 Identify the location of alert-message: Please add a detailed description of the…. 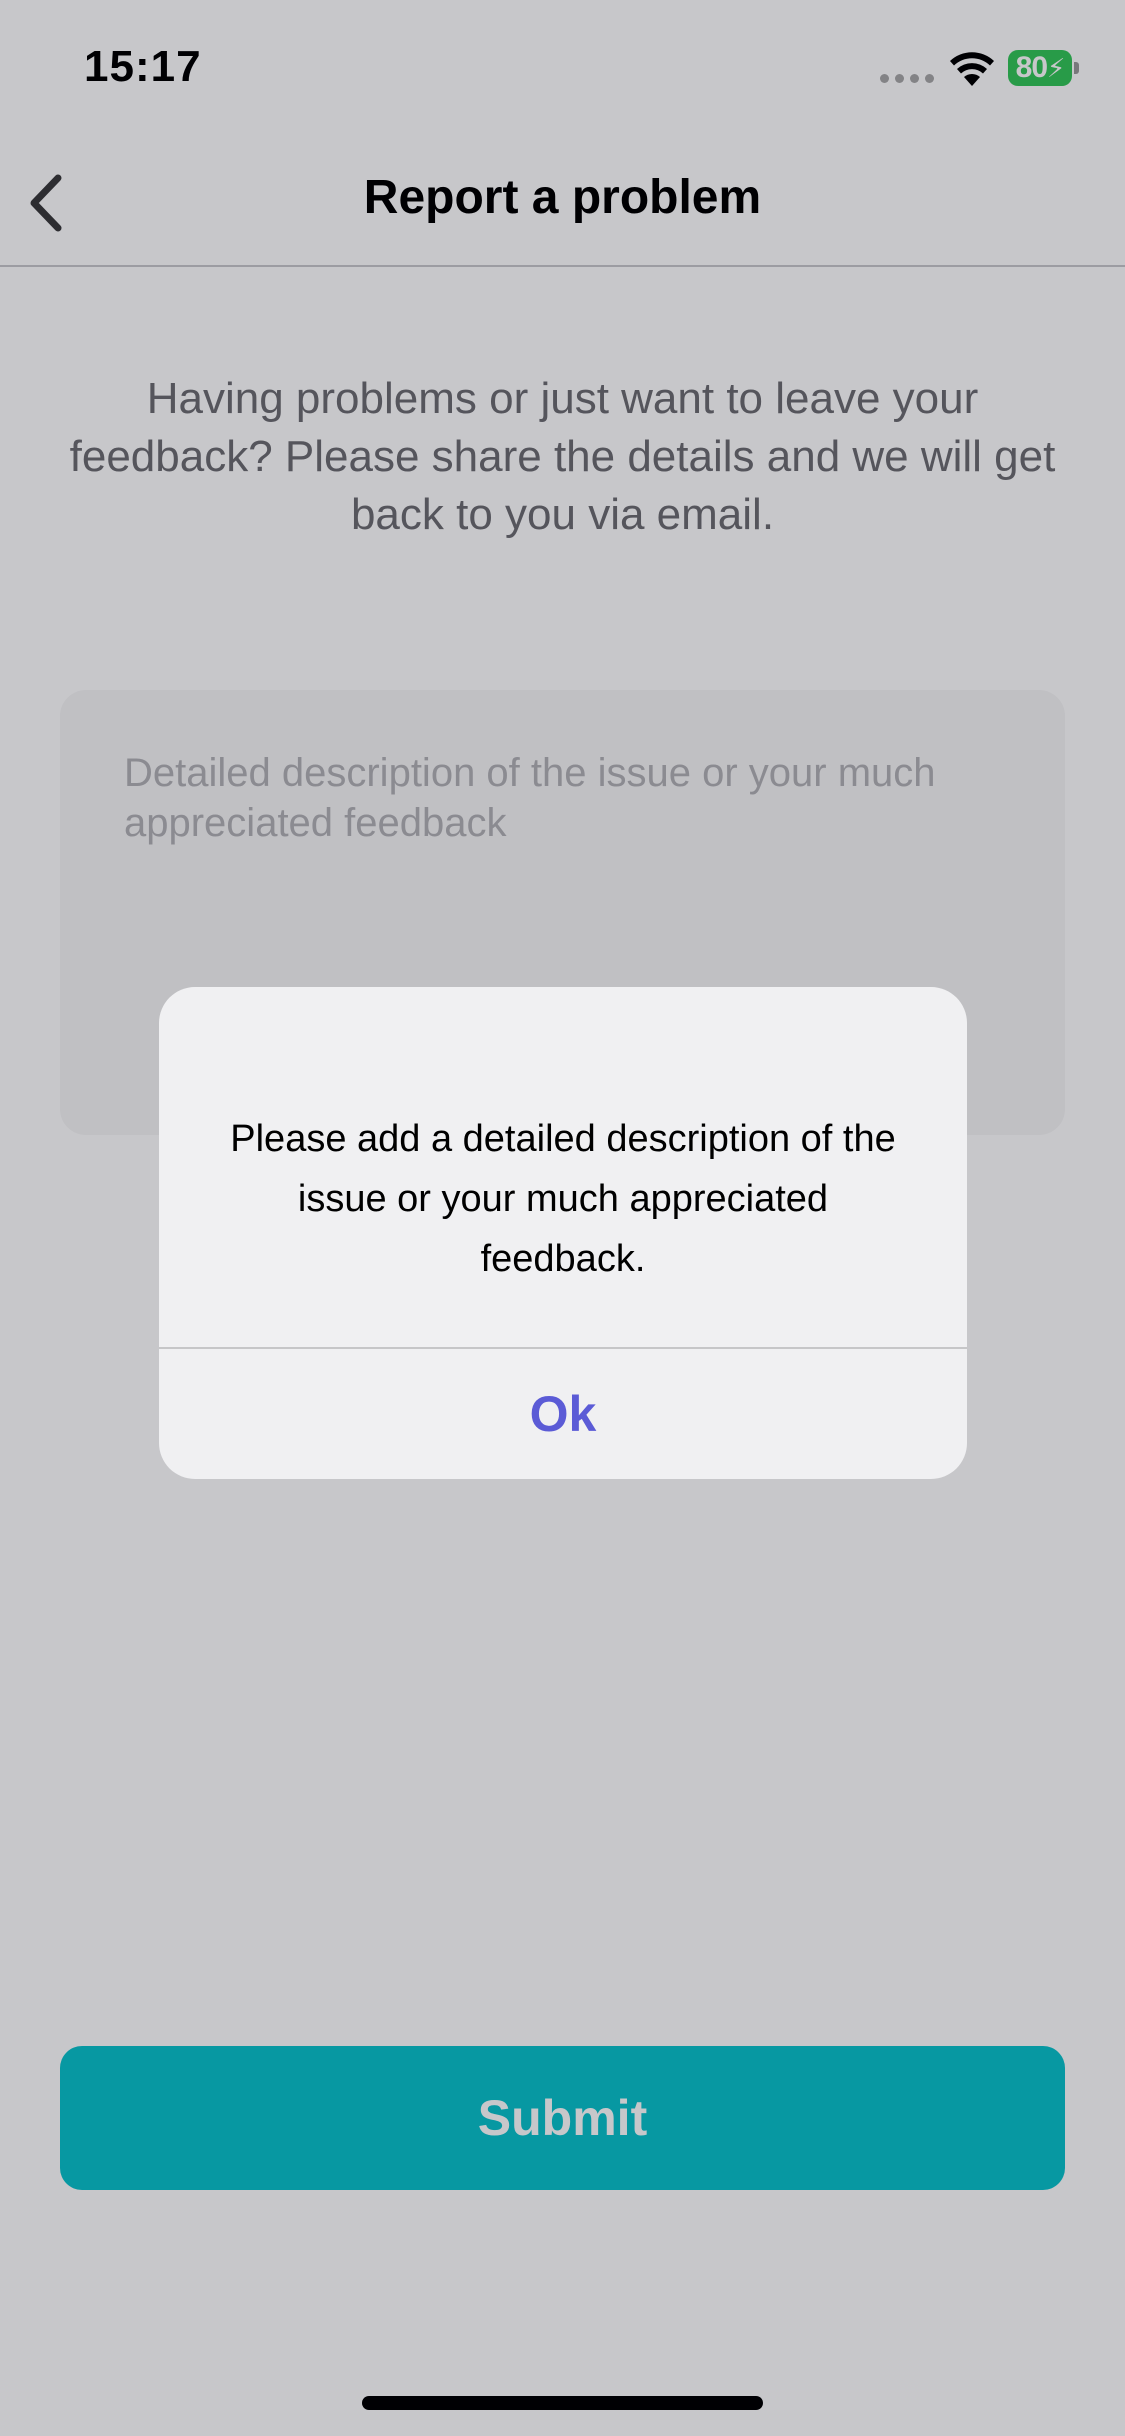
(563, 1199).